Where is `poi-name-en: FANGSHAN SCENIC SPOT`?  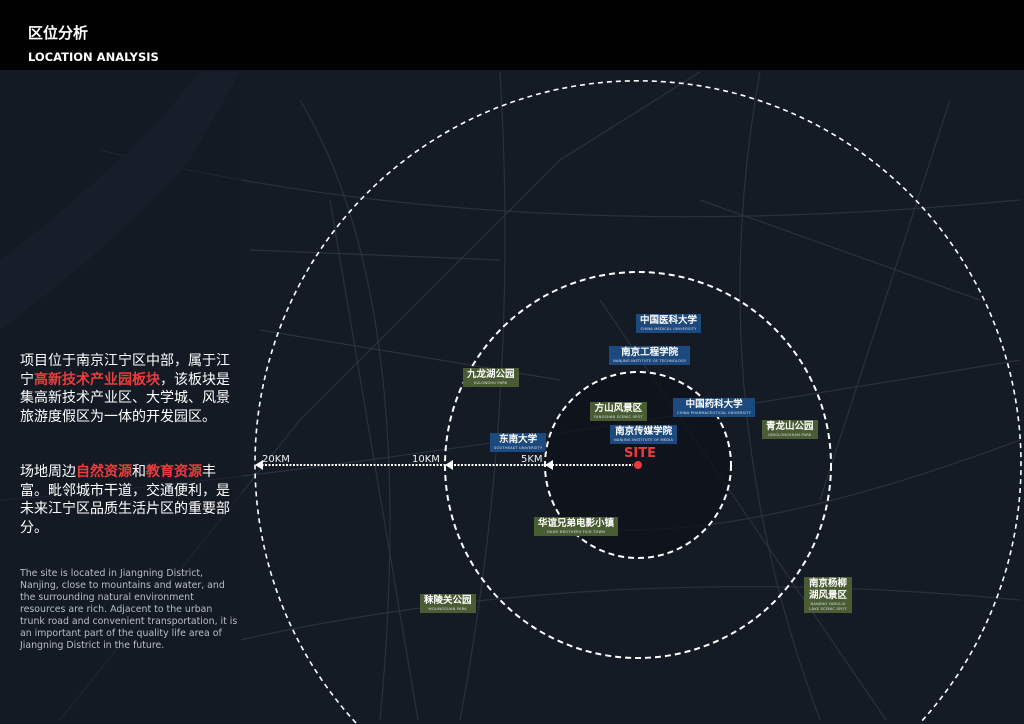
poi-name-en: FANGSHAN SCENIC SPOT is located at coordinates (618, 417).